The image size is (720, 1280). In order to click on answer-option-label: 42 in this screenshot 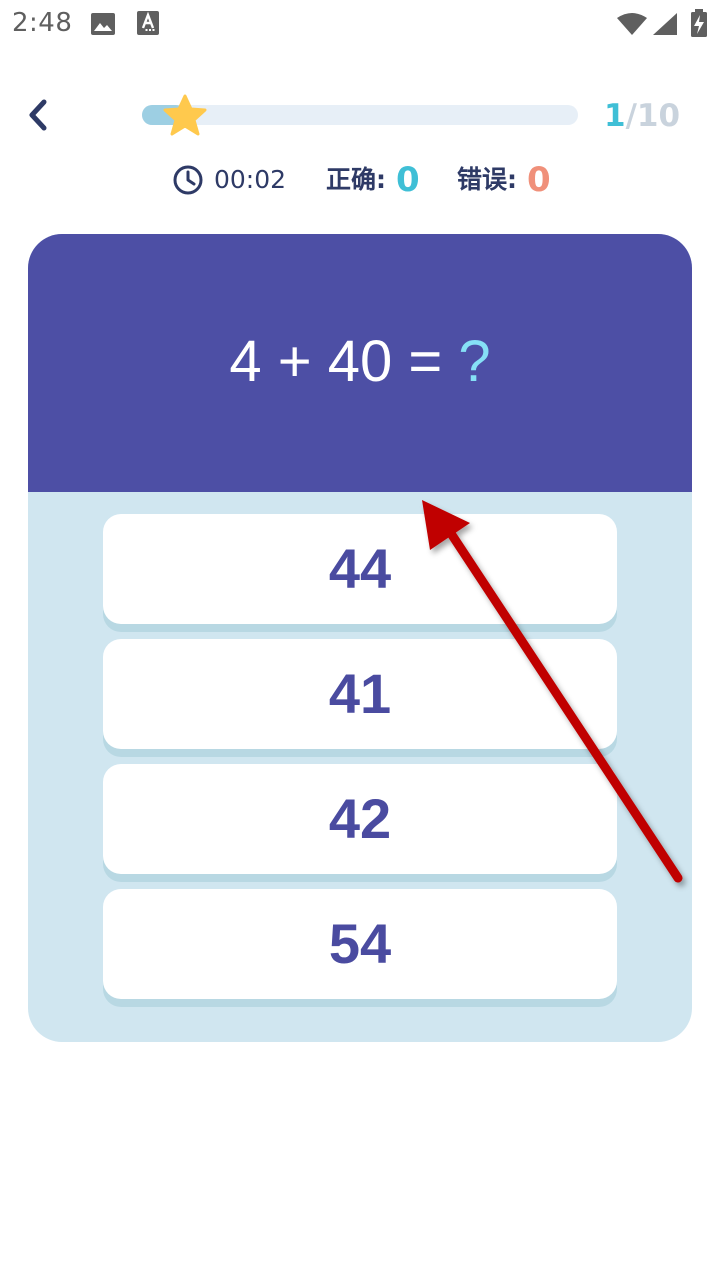, I will do `click(360, 818)`.